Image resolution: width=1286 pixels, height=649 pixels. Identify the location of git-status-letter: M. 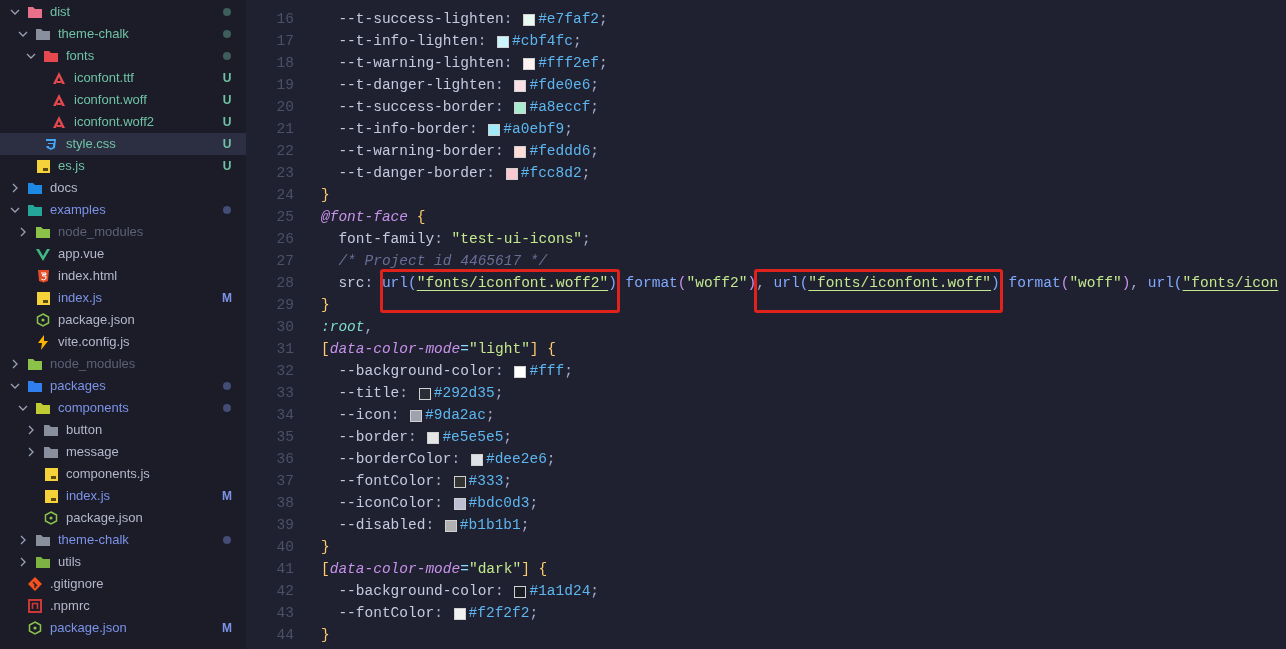
(227, 298).